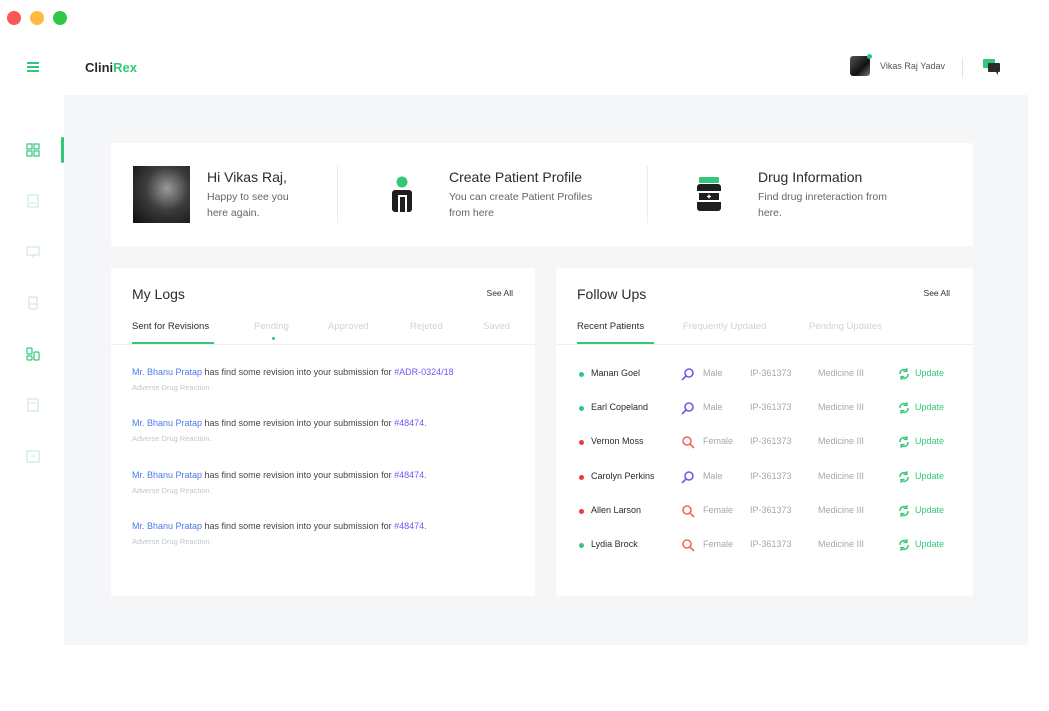  What do you see at coordinates (33, 405) in the screenshot?
I see `calculator-icon` at bounding box center [33, 405].